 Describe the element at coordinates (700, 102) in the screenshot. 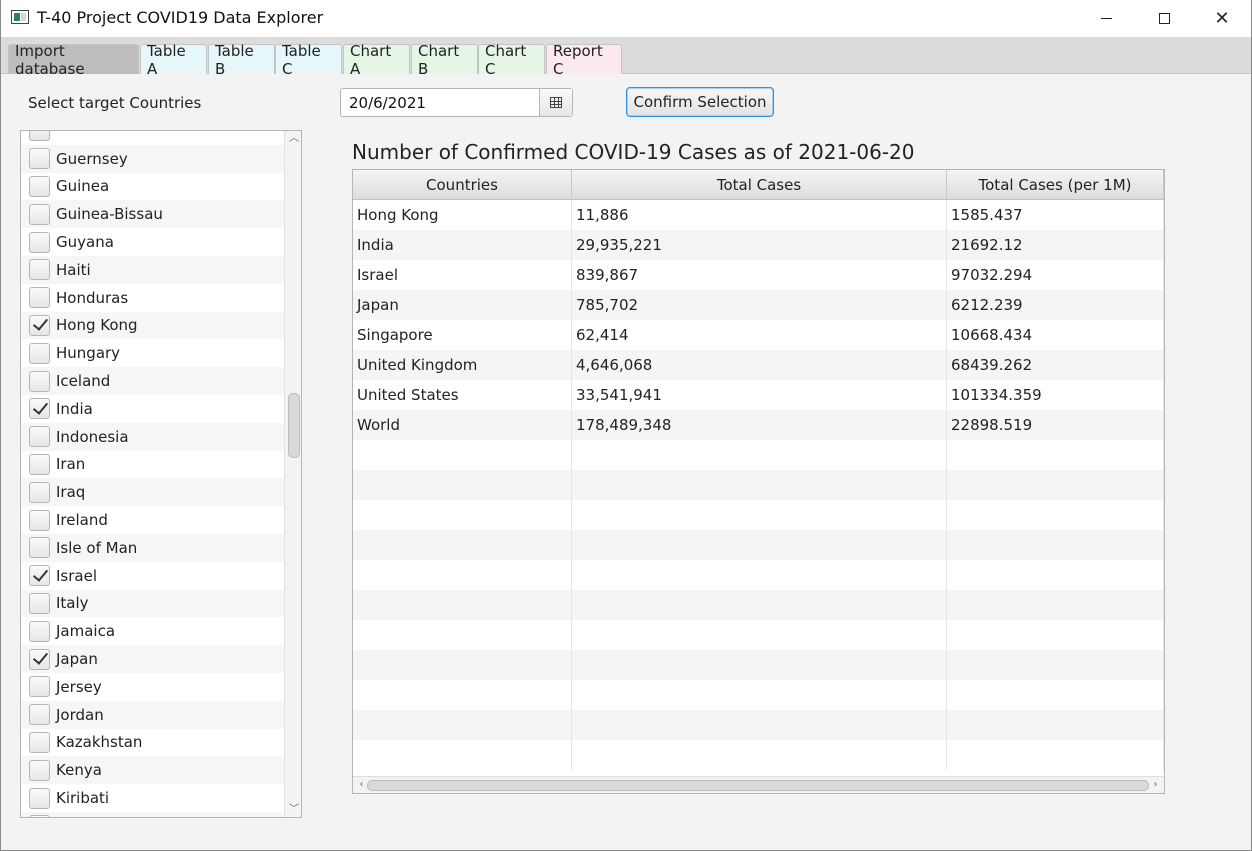

I see `confirm-selection-button: Confirm Selection` at that location.